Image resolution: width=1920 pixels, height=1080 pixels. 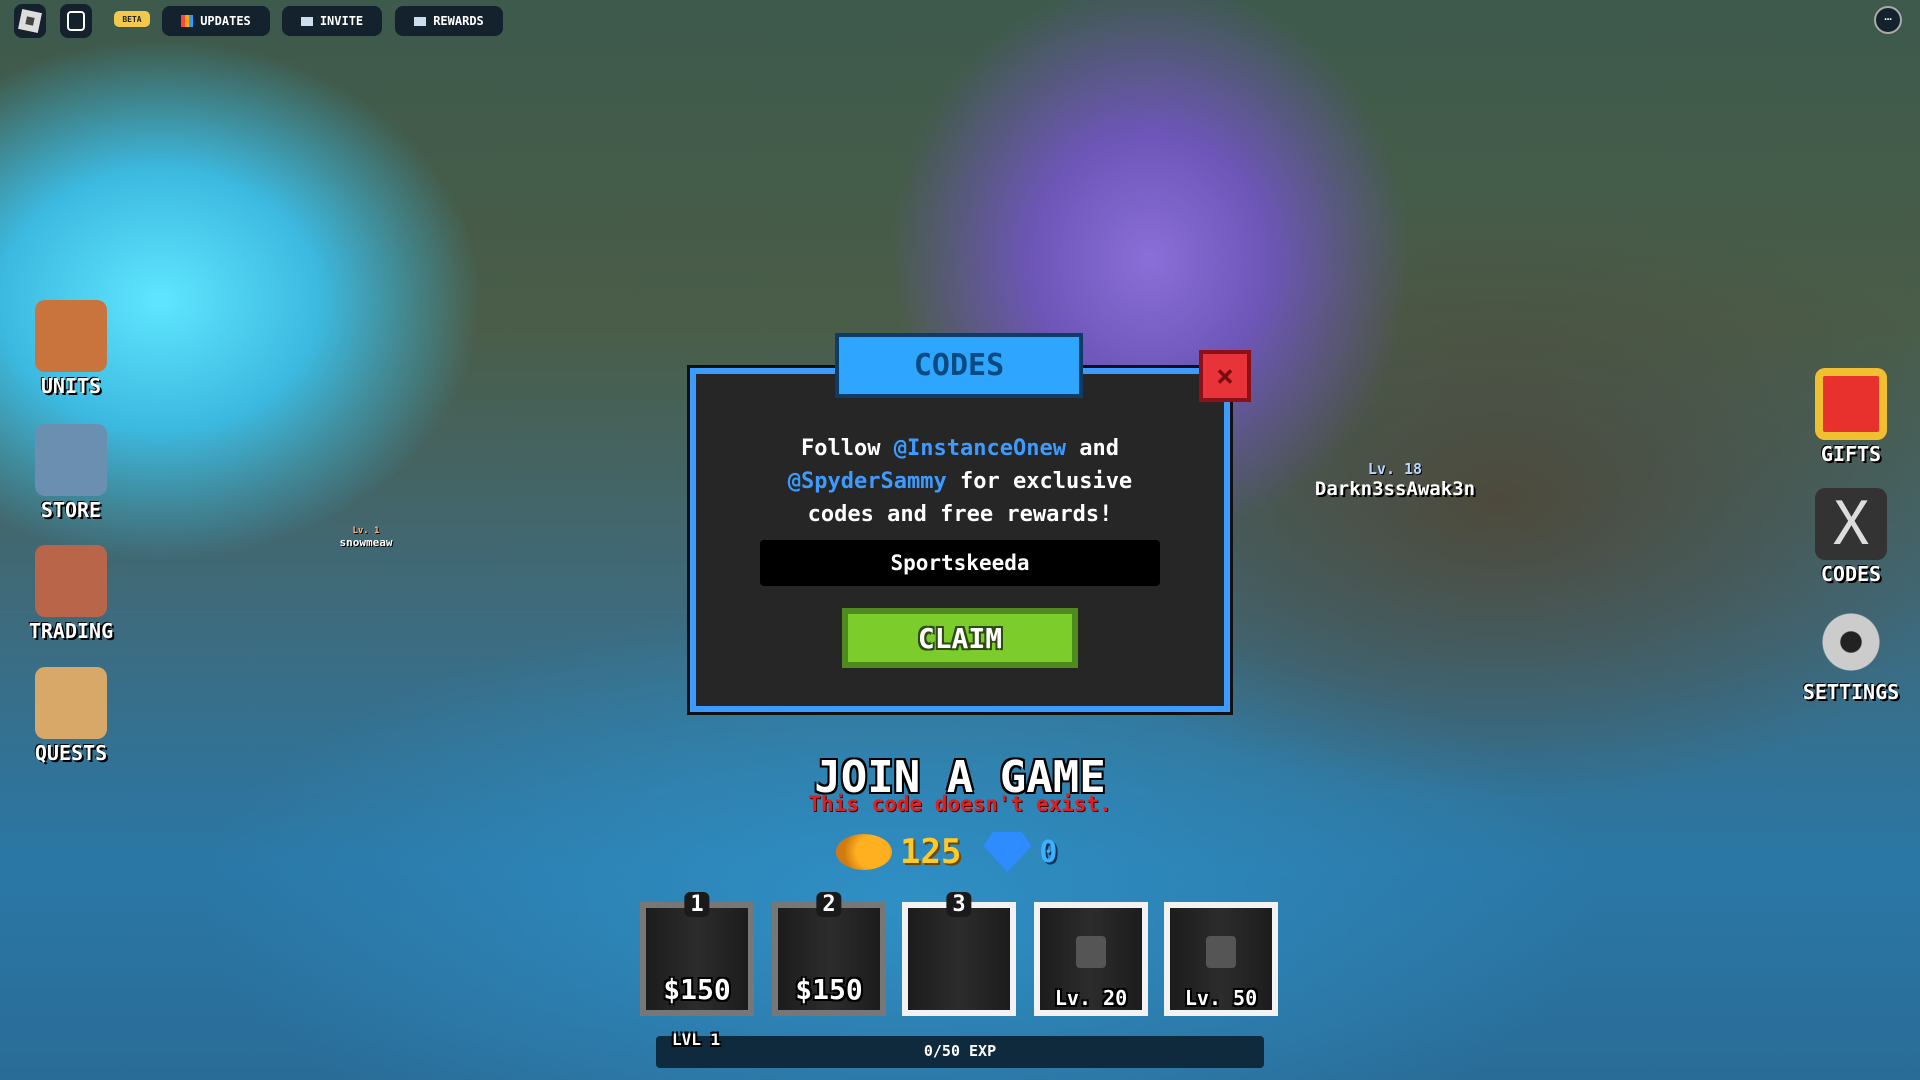 What do you see at coordinates (458, 21) in the screenshot?
I see `rewards-label: REWARDS` at bounding box center [458, 21].